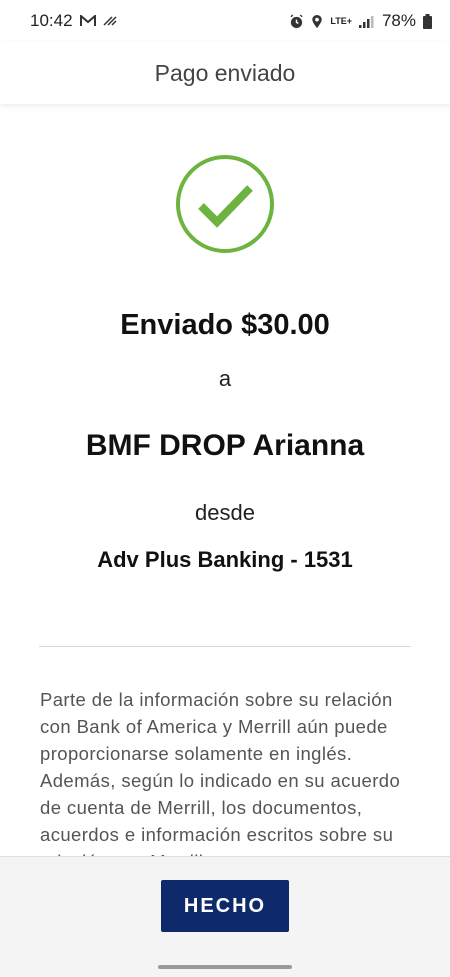 The image size is (450, 977). Describe the element at coordinates (110, 21) in the screenshot. I see `notification-icon` at that location.